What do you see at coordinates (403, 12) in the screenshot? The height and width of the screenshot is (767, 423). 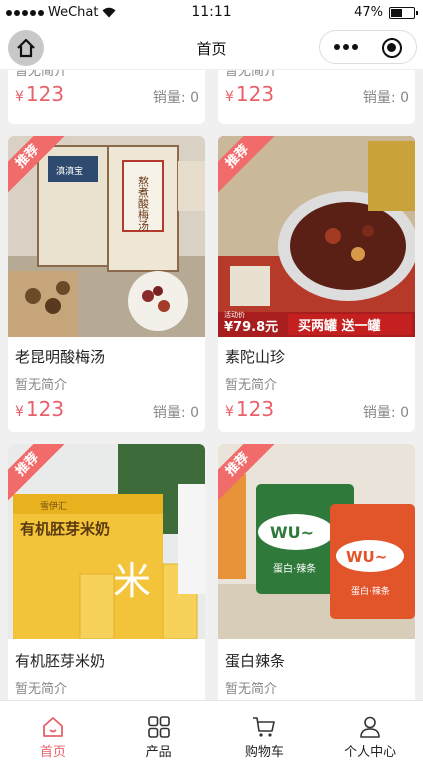 I see `battery-icon` at bounding box center [403, 12].